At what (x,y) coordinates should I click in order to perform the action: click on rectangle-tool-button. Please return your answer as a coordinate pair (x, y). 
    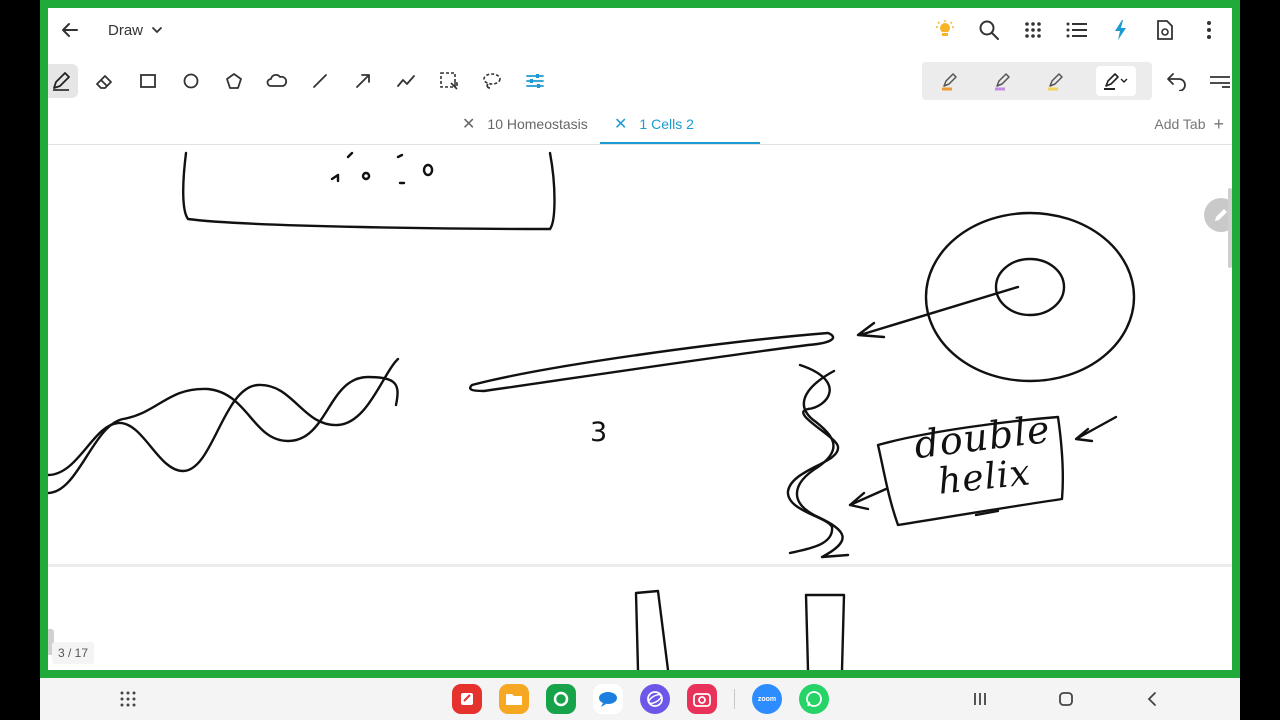
    Looking at the image, I should click on (148, 81).